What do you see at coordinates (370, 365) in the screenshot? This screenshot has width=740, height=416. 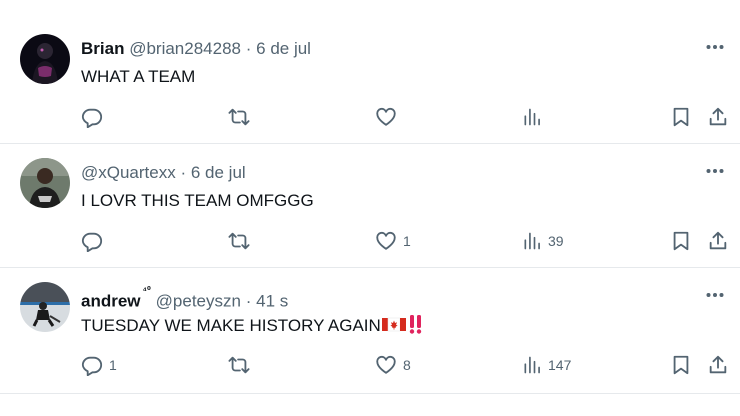 I see `action-bar: 1 8 147` at bounding box center [370, 365].